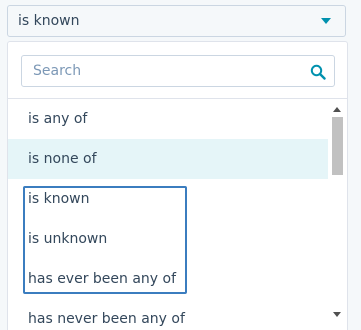 The height and width of the screenshot is (330, 361). What do you see at coordinates (169, 159) in the screenshot?
I see `option-is-none-of: is none of` at bounding box center [169, 159].